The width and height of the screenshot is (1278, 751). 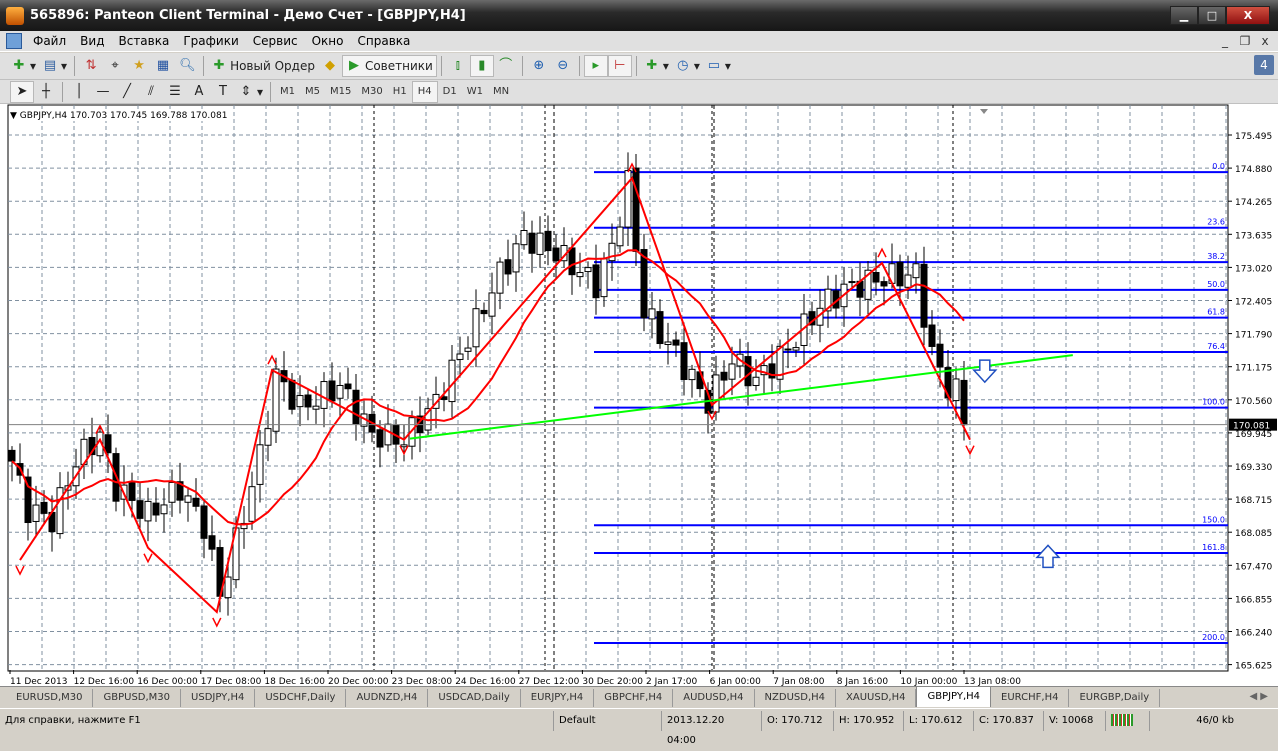 What do you see at coordinates (481, 66) in the screenshot?
I see `candlestick-button: ▮` at bounding box center [481, 66].